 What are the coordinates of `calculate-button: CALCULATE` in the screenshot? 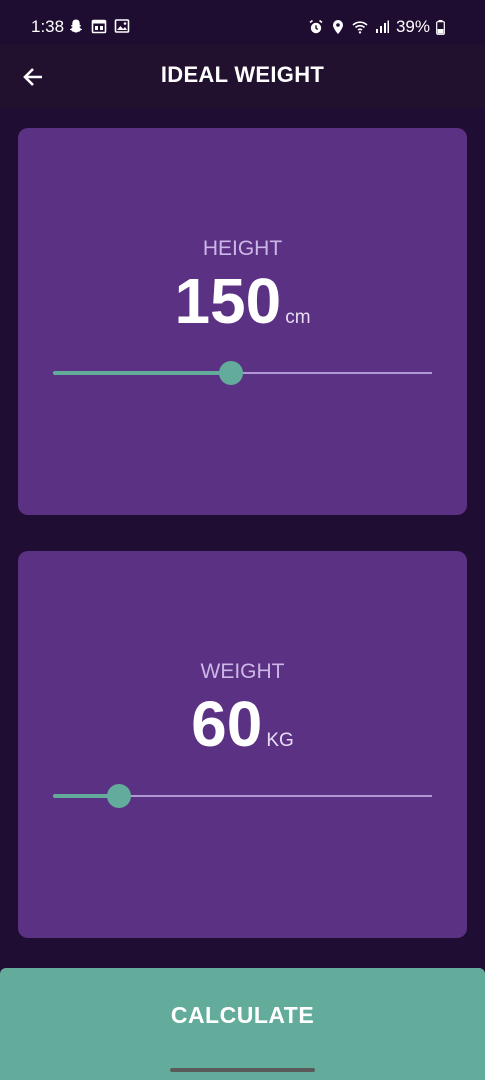 It's located at (242, 1015).